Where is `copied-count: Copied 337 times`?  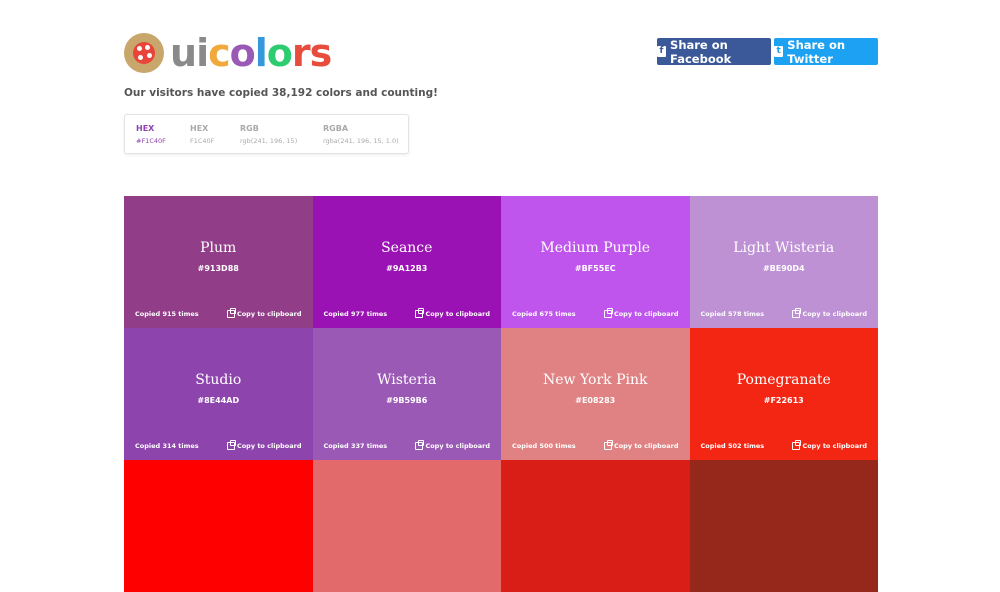
copied-count: Copied 337 times is located at coordinates (355, 446).